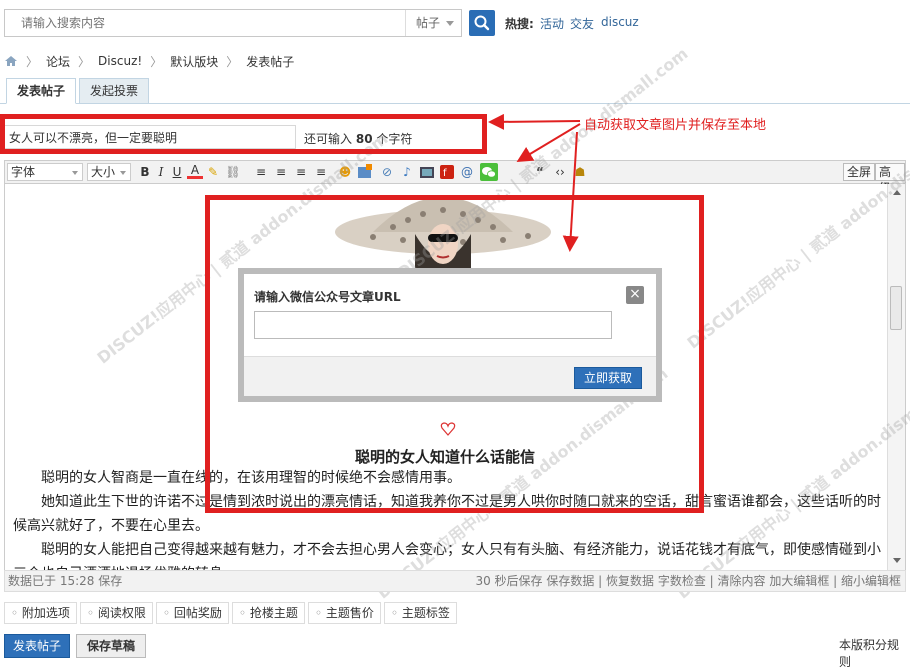 Image resolution: width=910 pixels, height=670 pixels. What do you see at coordinates (534, 182) in the screenshot?
I see `annotation-arrows` at bounding box center [534, 182].